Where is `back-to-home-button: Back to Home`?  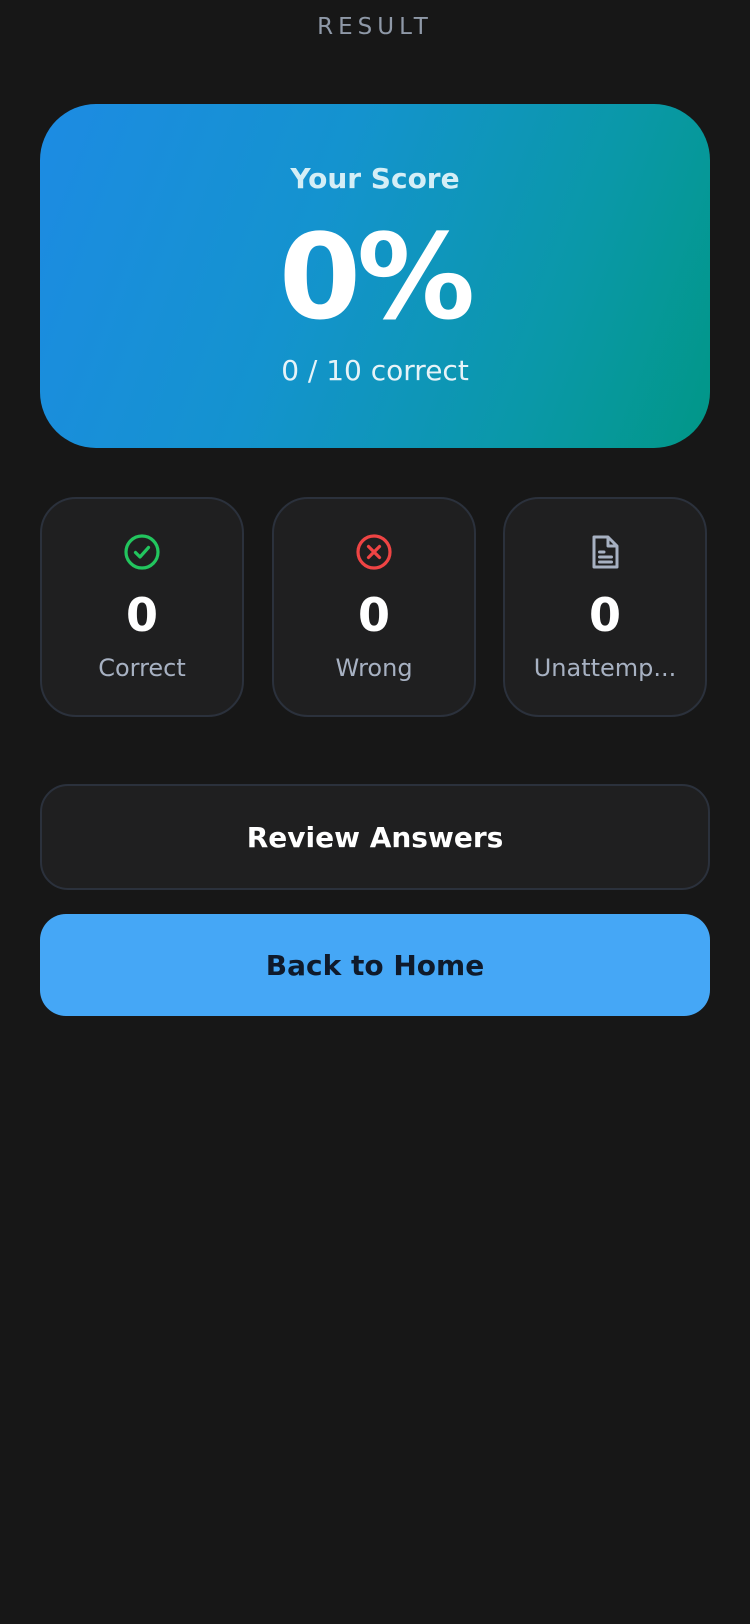 back-to-home-button: Back to Home is located at coordinates (375, 965).